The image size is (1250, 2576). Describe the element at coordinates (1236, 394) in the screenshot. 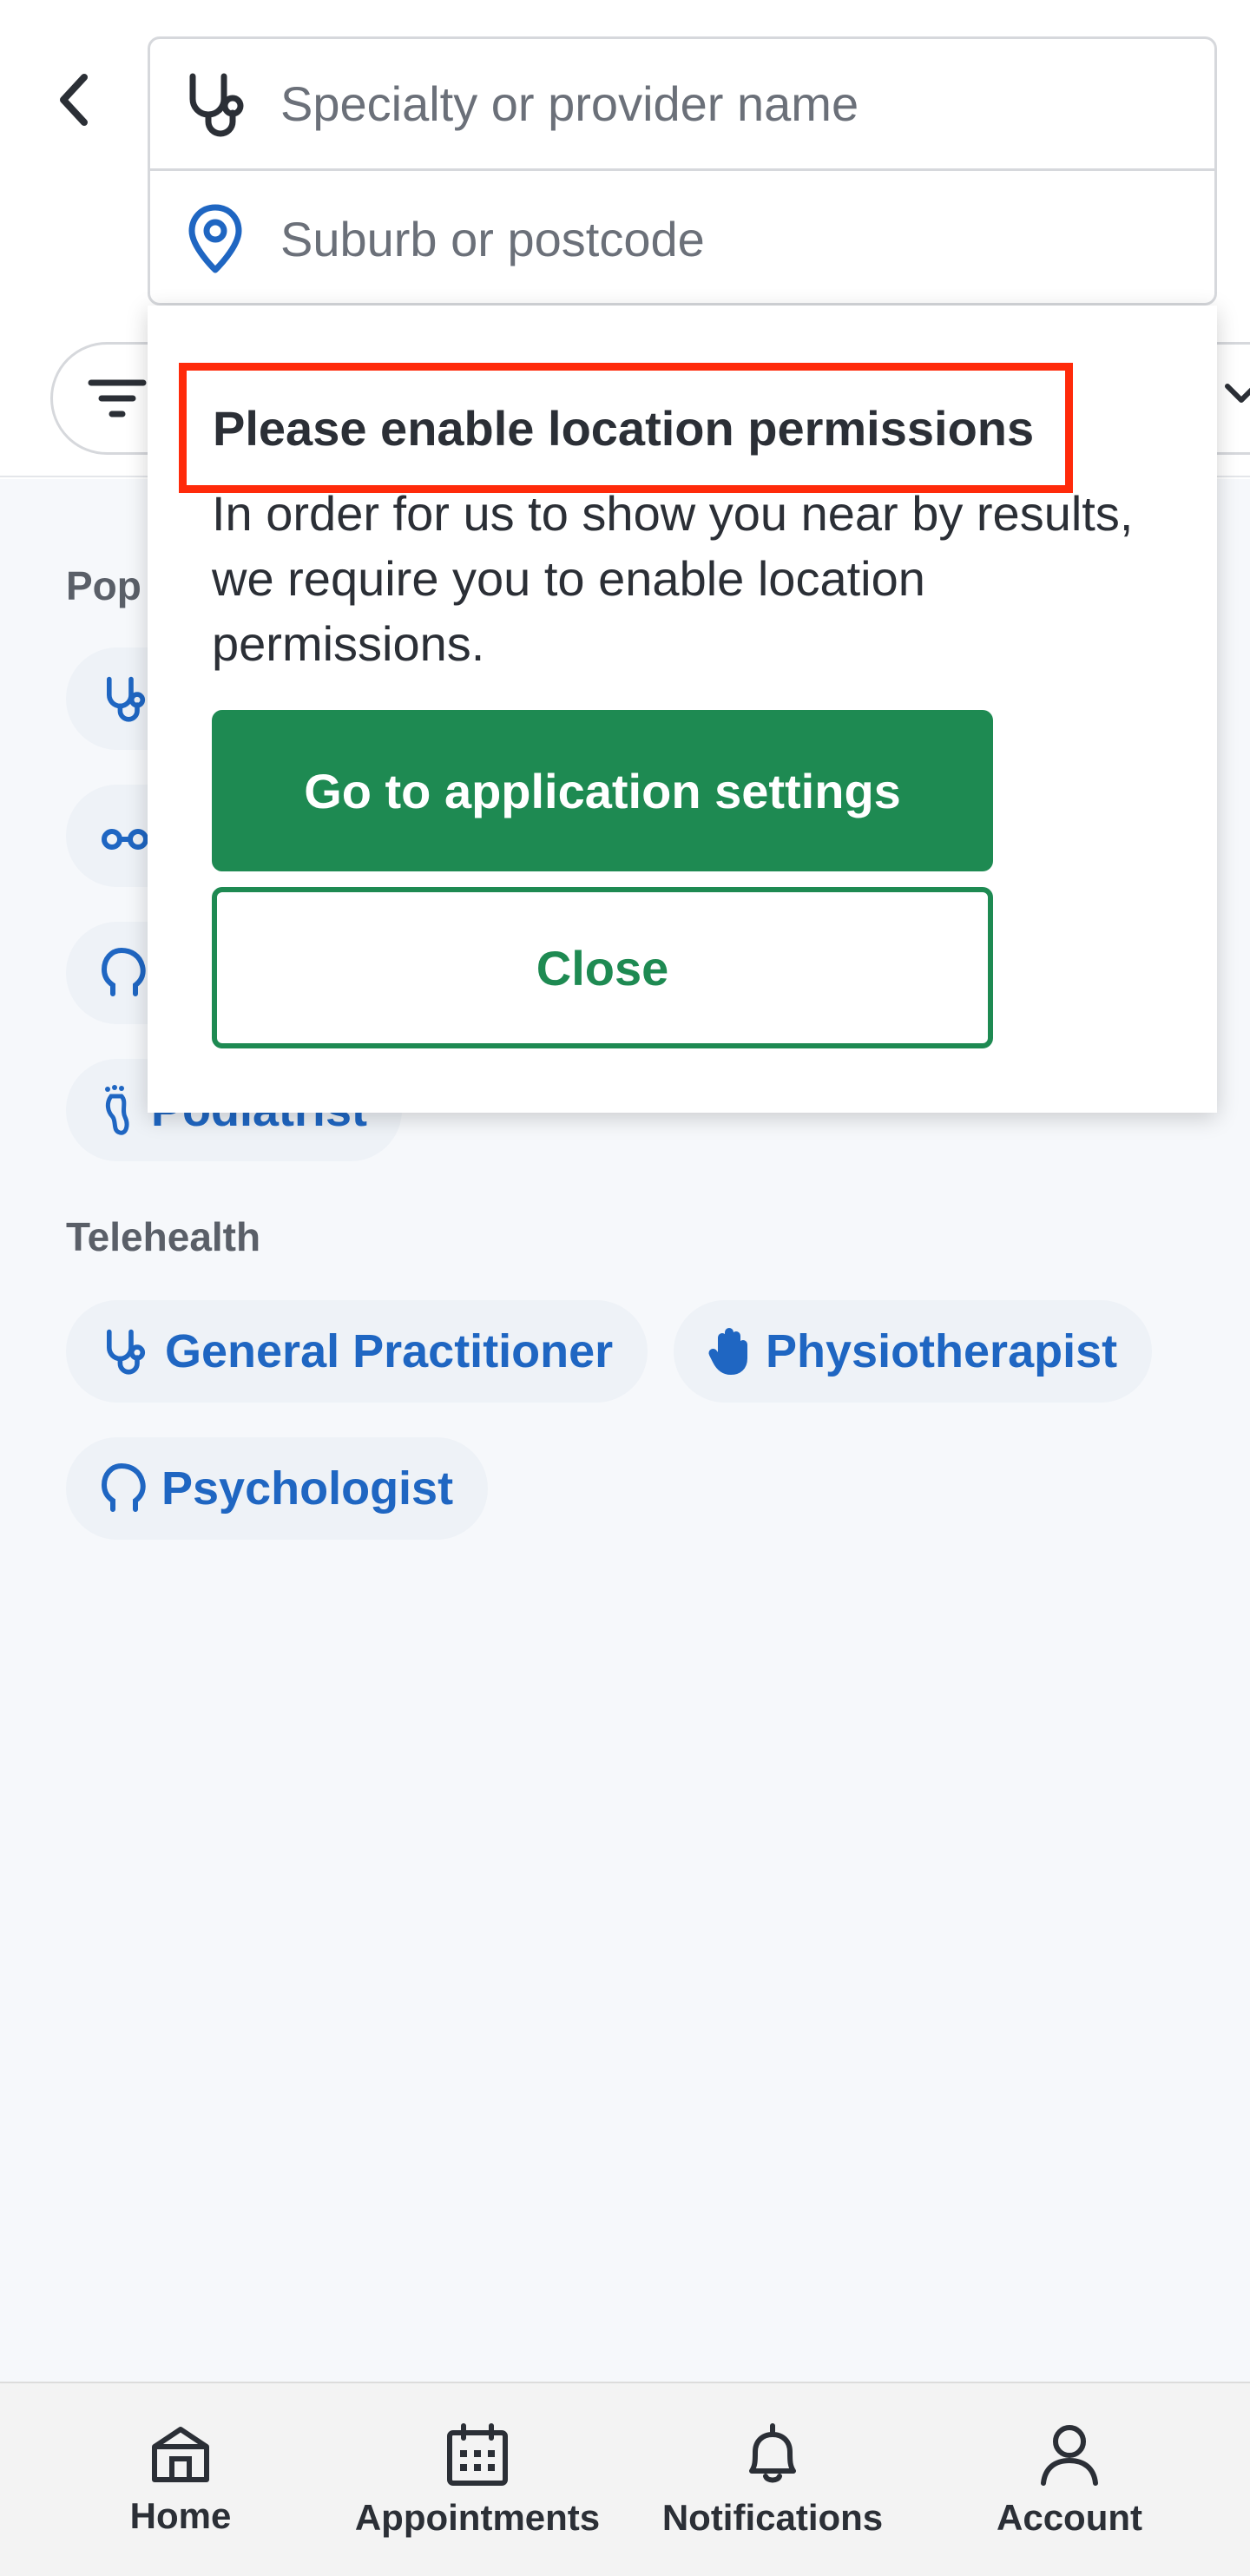

I see `chevron-down-icon` at that location.